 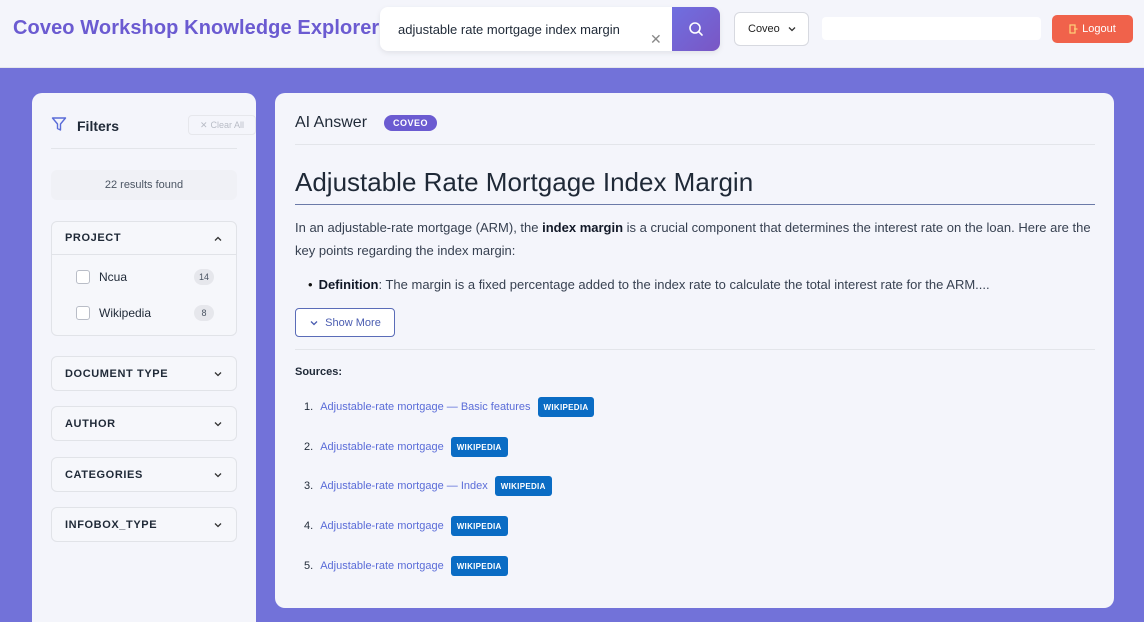 What do you see at coordinates (404, 486) in the screenshot?
I see `source-link: Adjustable-rate mortgage — Index` at bounding box center [404, 486].